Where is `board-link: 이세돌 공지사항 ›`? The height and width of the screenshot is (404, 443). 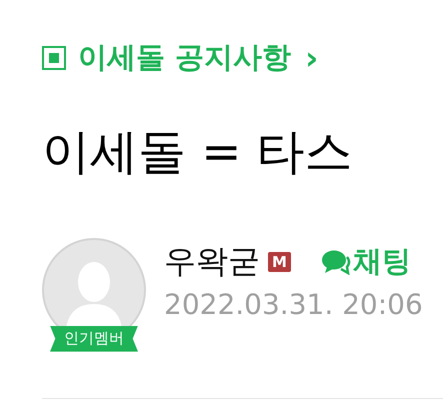 board-link: 이세돌 공지사항 › is located at coordinates (242, 58).